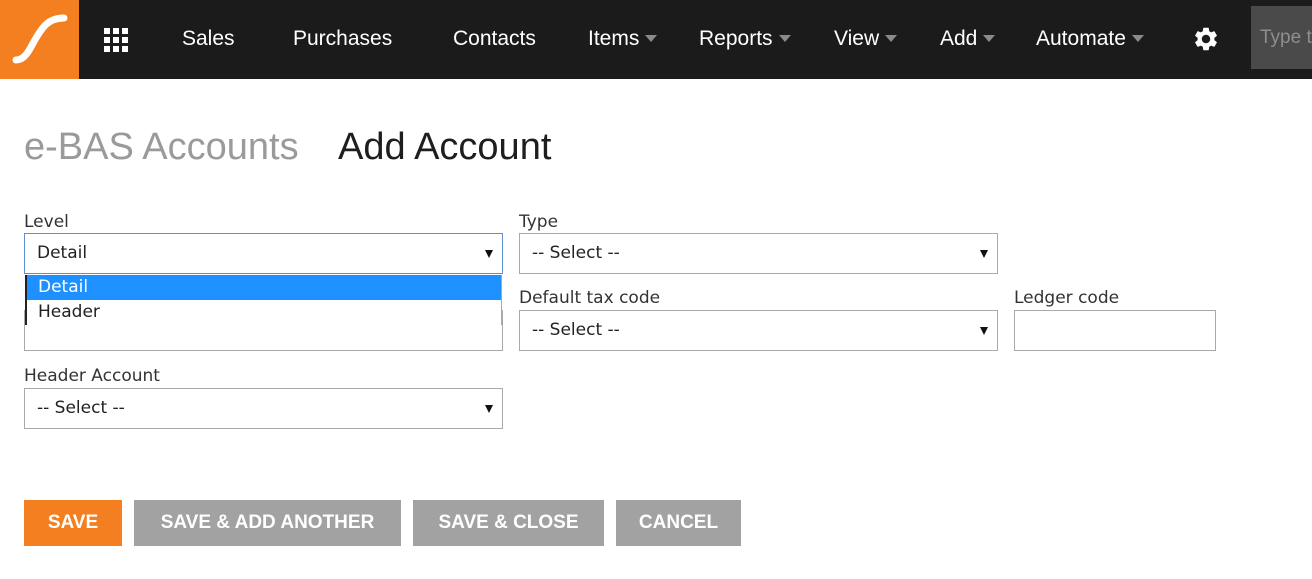  Describe the element at coordinates (264, 312) in the screenshot. I see `level-option-header: Header` at that location.